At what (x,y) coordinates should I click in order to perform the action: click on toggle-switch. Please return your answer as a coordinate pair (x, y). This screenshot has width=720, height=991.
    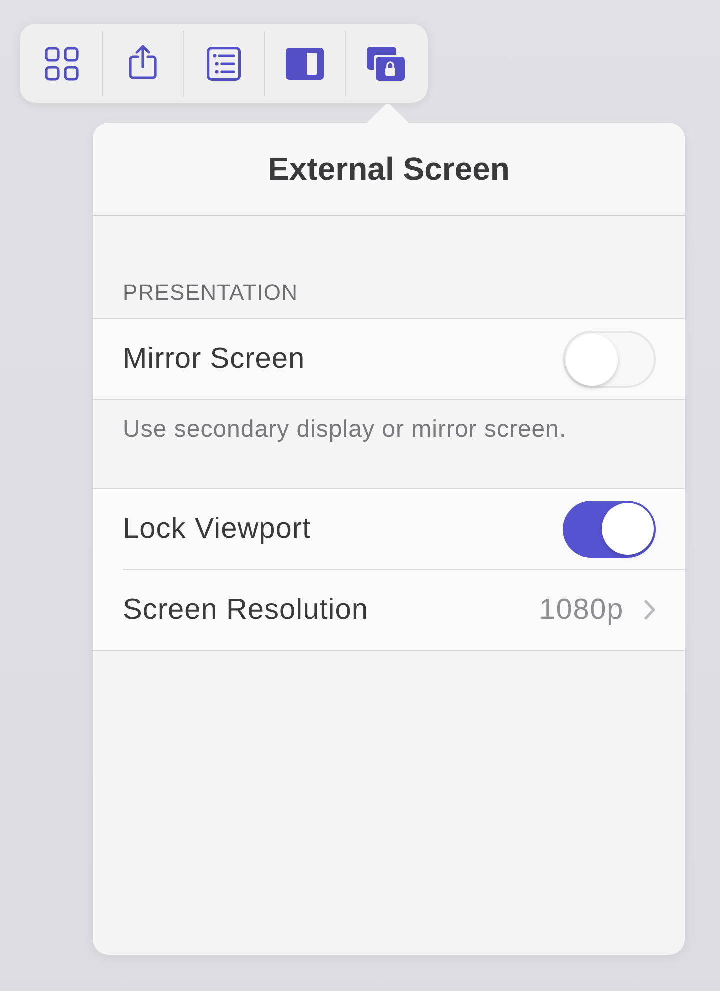
    Looking at the image, I should click on (609, 529).